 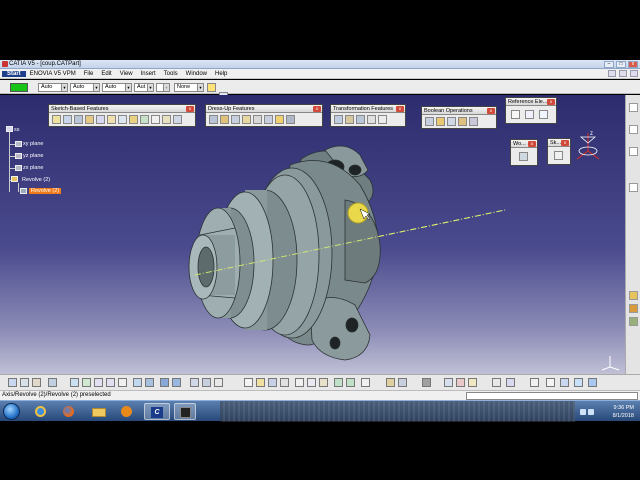 I want to click on slot-icon, so click(x=122, y=119).